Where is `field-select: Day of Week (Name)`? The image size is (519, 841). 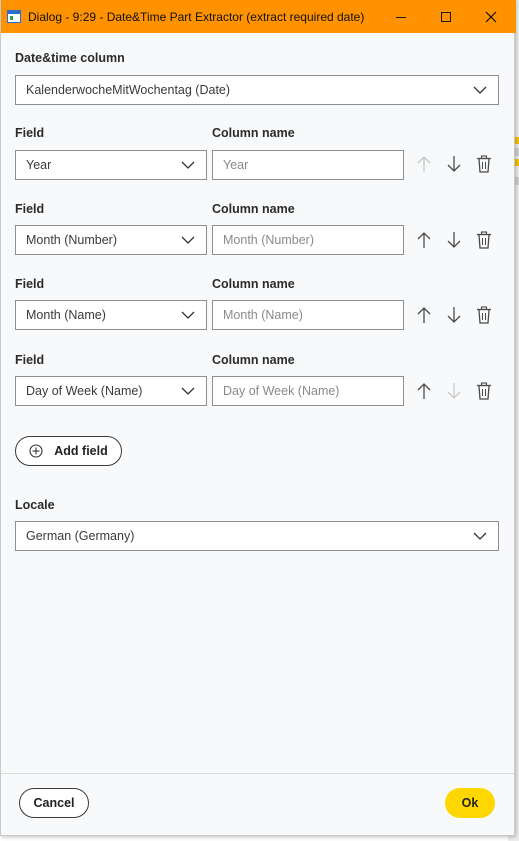 field-select: Day of Week (Name) is located at coordinates (111, 391).